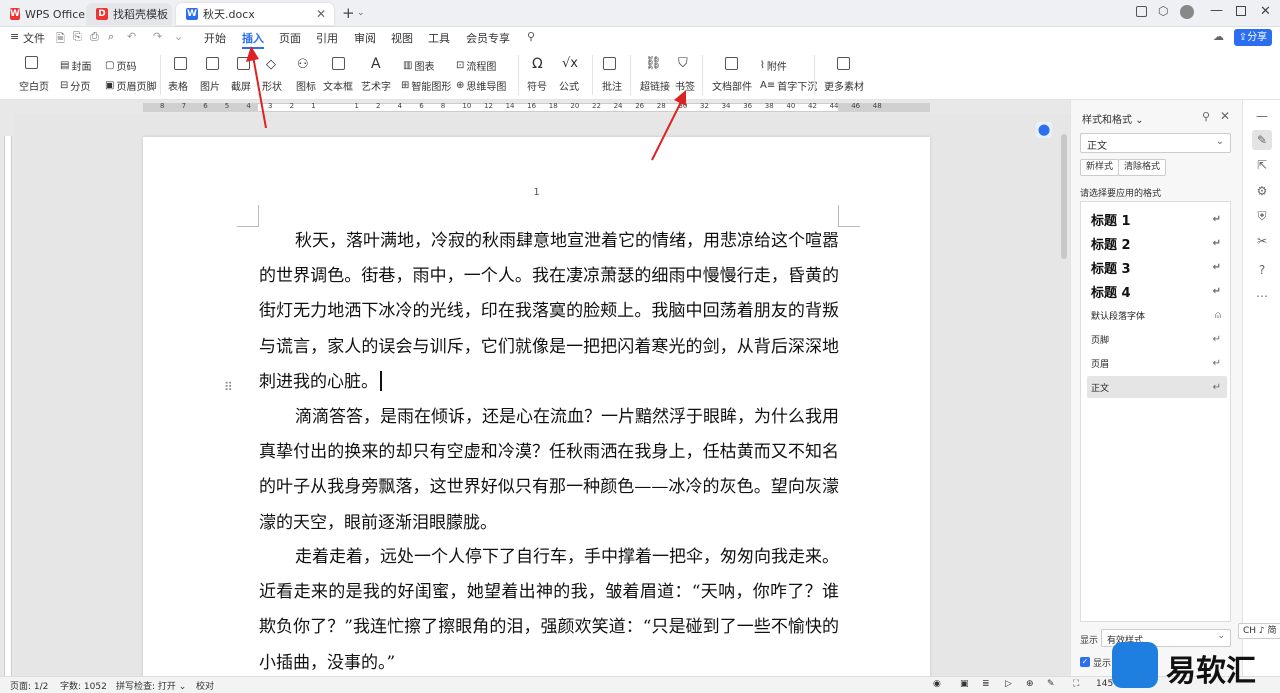 The width and height of the screenshot is (1280, 693). I want to click on play-icon: ▷, so click(1008, 684).